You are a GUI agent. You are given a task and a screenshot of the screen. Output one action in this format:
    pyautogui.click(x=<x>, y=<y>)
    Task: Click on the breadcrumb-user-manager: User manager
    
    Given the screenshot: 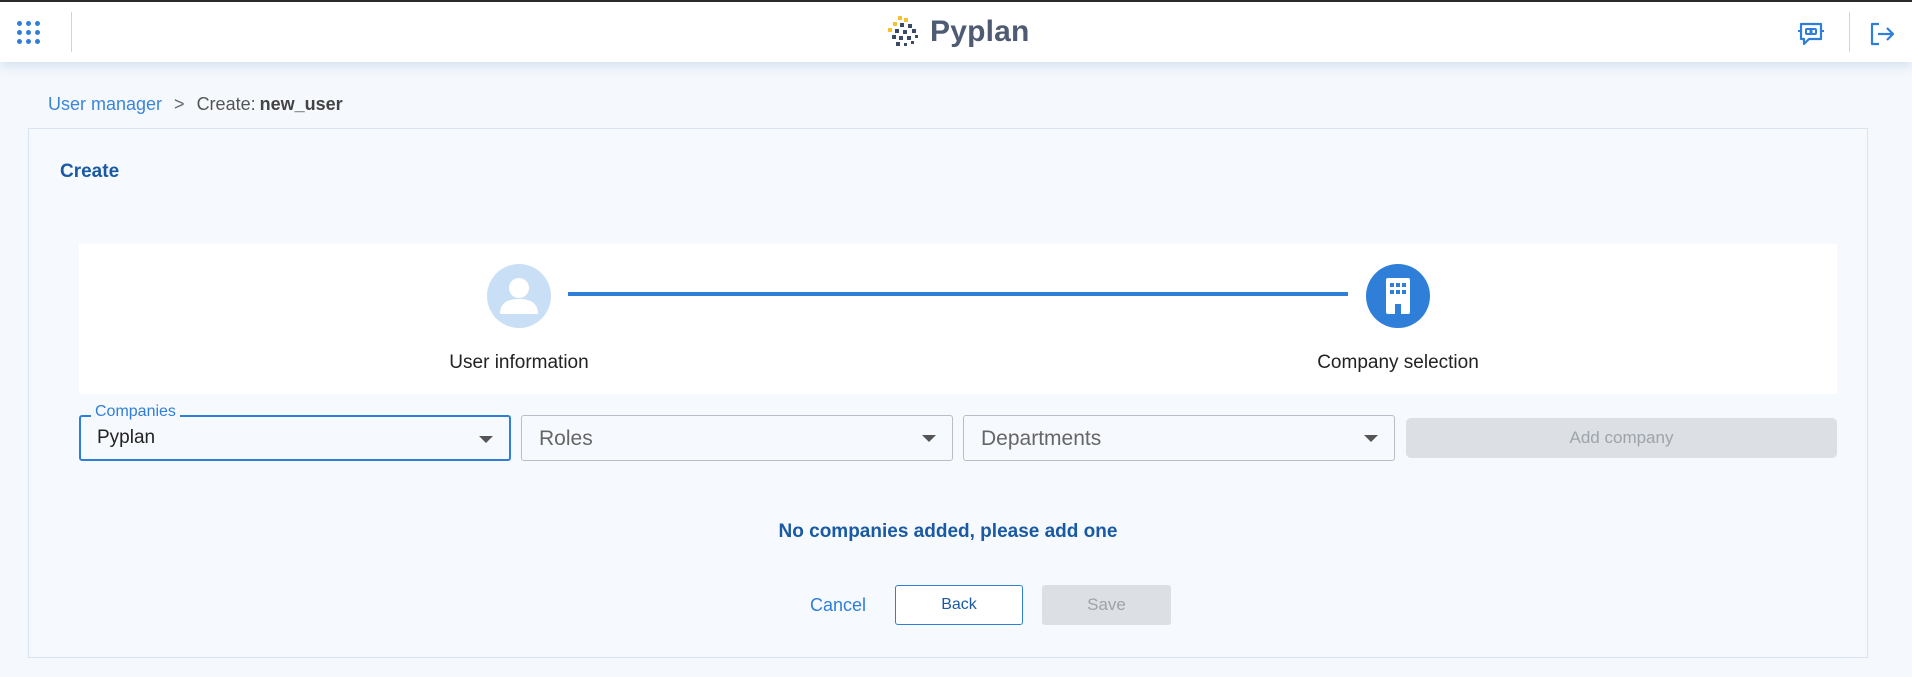 What is the action you would take?
    pyautogui.click(x=105, y=104)
    